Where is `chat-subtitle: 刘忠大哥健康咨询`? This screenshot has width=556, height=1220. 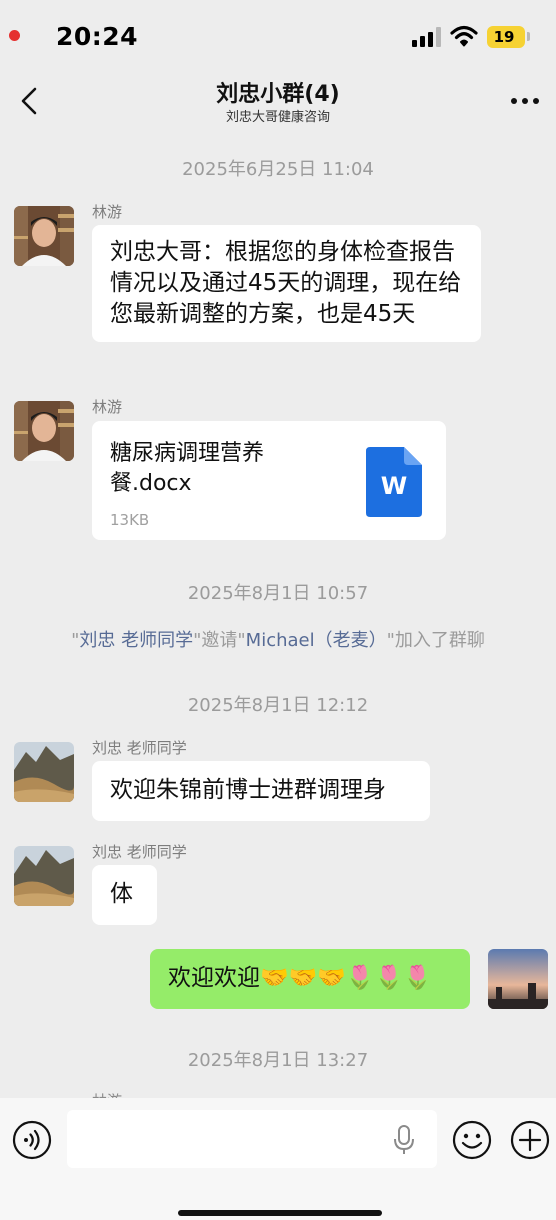 chat-subtitle: 刘忠大哥健康咨询 is located at coordinates (277, 117).